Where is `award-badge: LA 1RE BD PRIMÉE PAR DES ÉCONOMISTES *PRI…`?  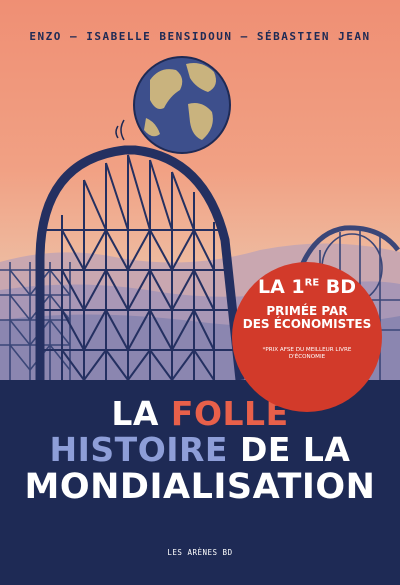
award-badge: LA 1RE BD PRIMÉE PAR DES ÉCONOMISTES *PRI… is located at coordinates (307, 337).